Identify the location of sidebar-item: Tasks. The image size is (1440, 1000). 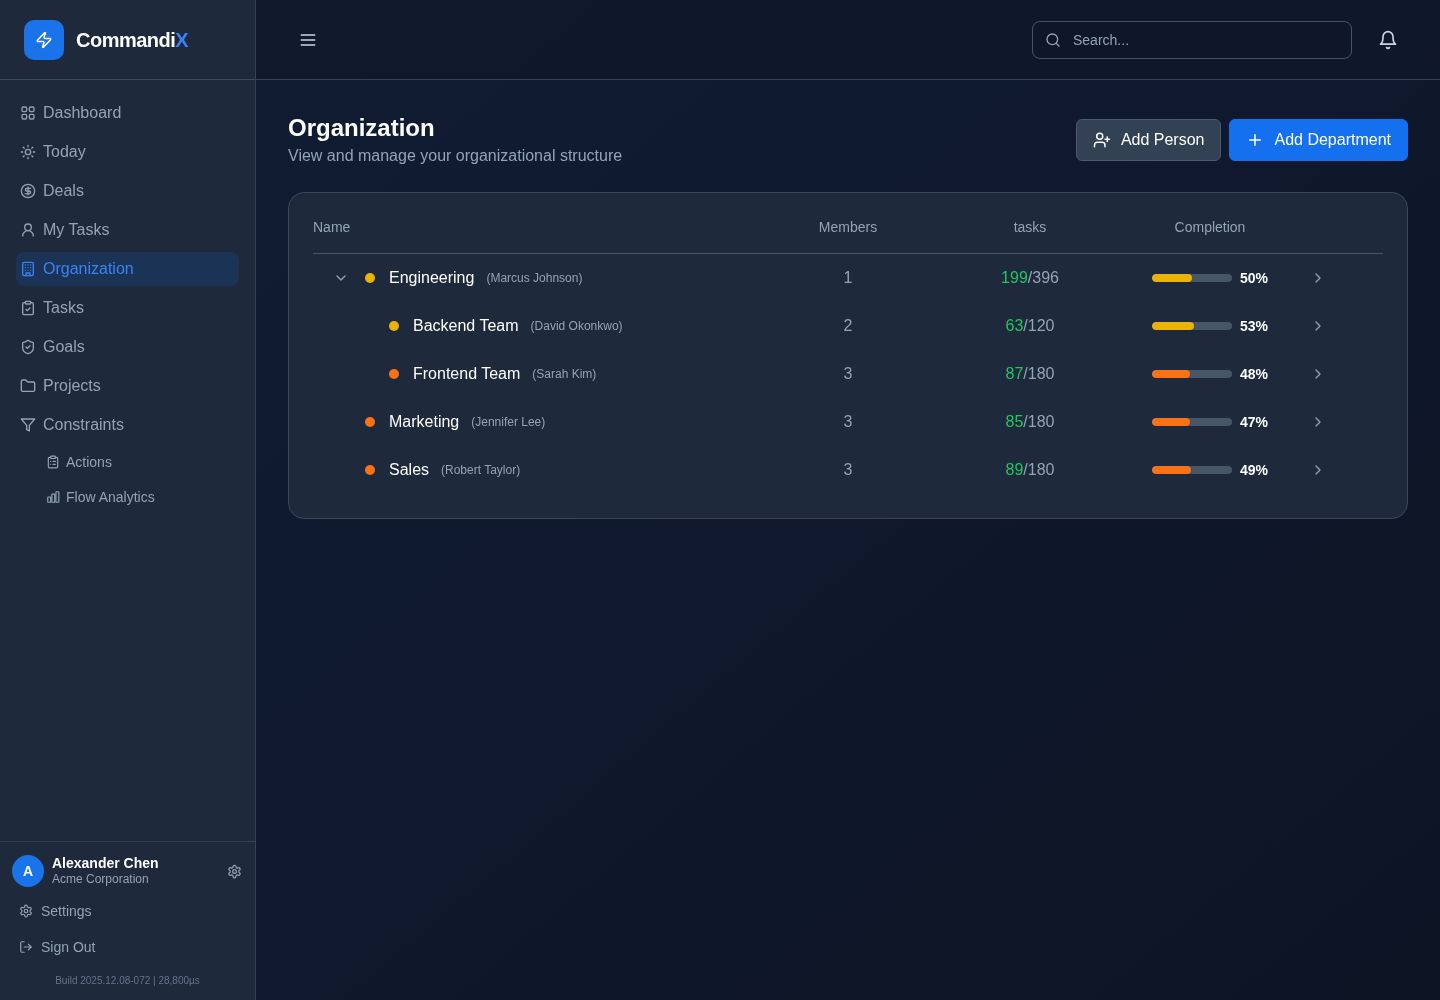
(127, 308).